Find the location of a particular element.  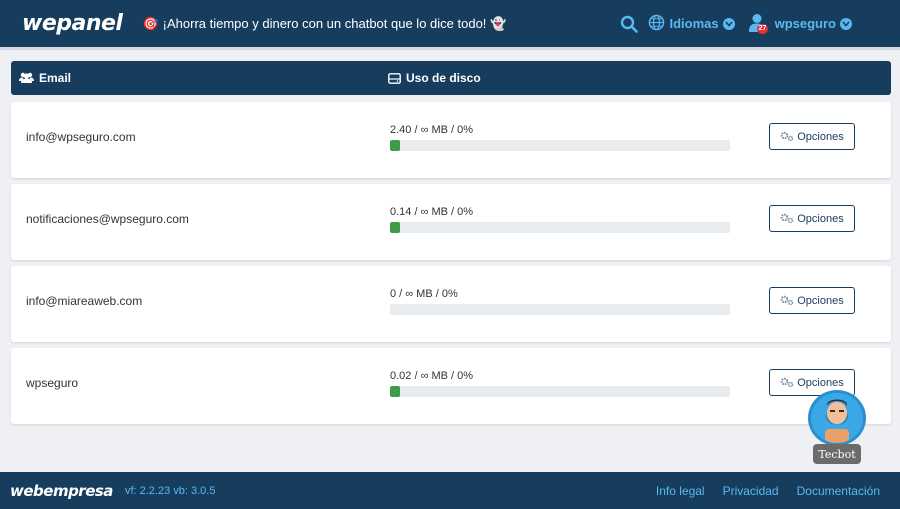

footer-link-privacidad: Privacidad is located at coordinates (751, 491).